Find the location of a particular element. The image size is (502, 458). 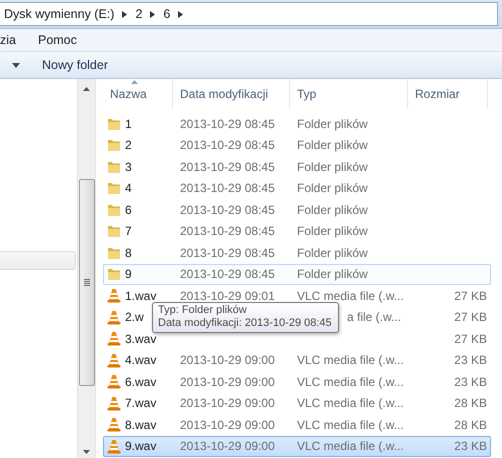

tooltip-line: Data modyfikacji: 2013-10-29 08:45 is located at coordinates (245, 323).